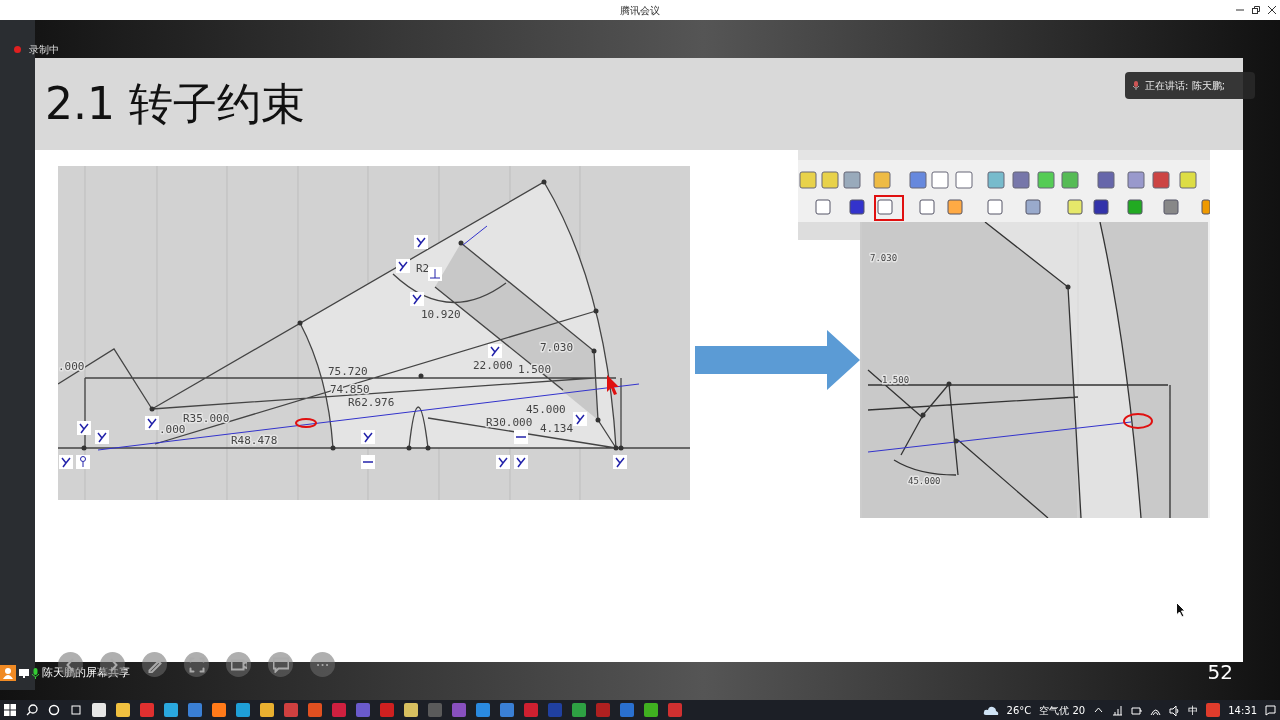 The image size is (1280, 720). Describe the element at coordinates (83, 462) in the screenshot. I see `fix-constraint-icon` at that location.